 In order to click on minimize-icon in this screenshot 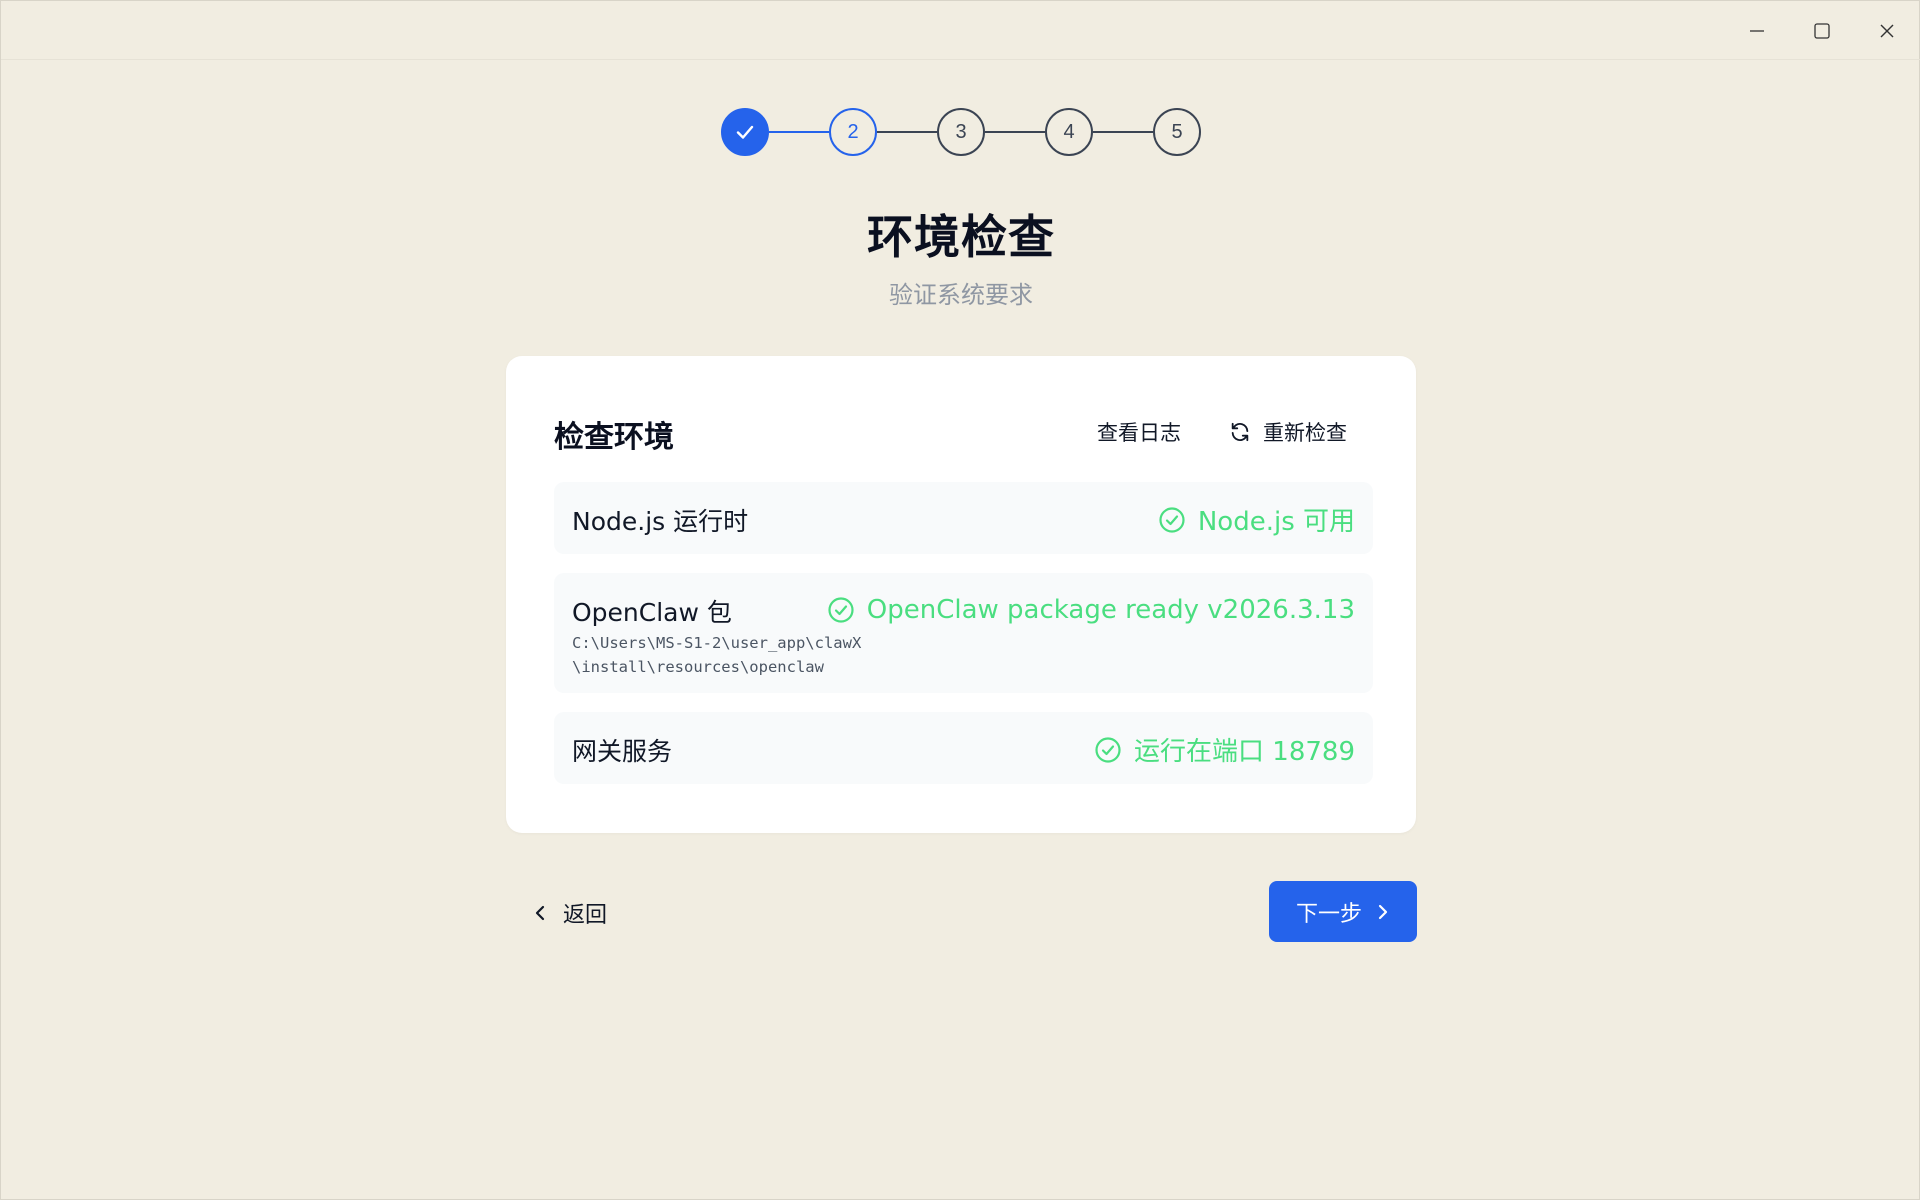, I will do `click(1757, 30)`.